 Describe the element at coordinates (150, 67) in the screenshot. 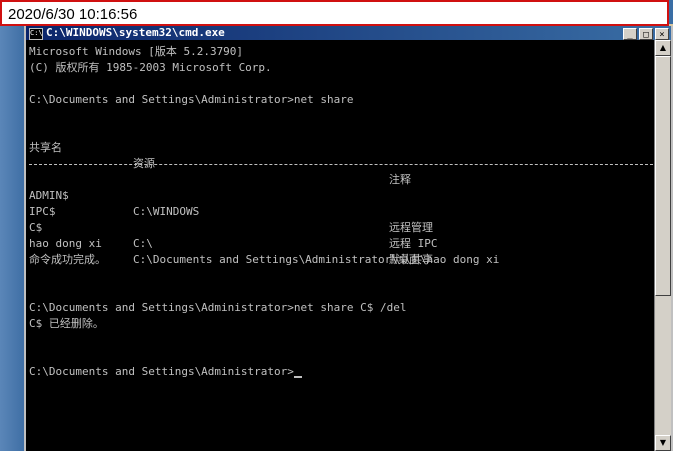

I see `copyright-line: (C) 版权所有 1985-2003 Microsoft Corp.` at that location.